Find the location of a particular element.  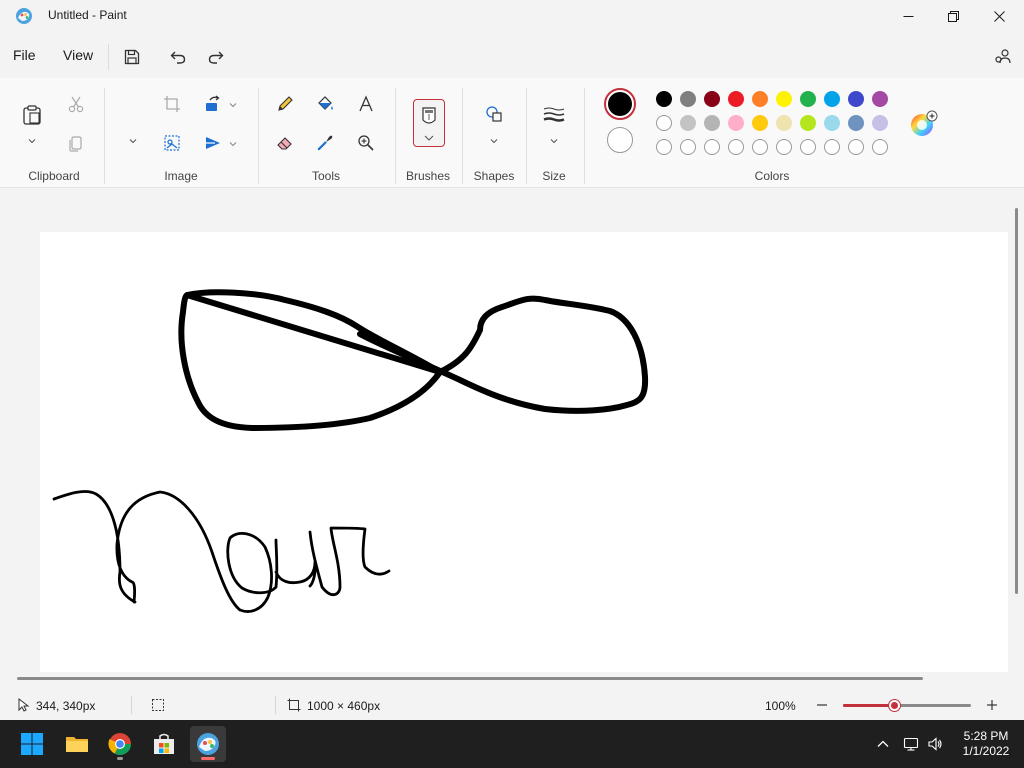

flip-rotate-button is located at coordinates (213, 143).